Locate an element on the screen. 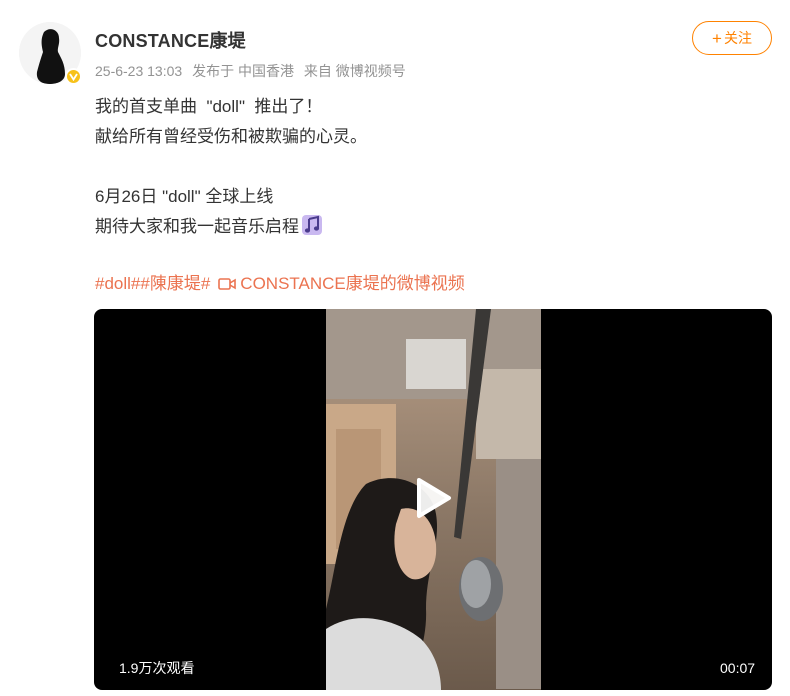 The width and height of the screenshot is (790, 696). tag-chen-kangti: #陳康堤# is located at coordinates (175, 283).